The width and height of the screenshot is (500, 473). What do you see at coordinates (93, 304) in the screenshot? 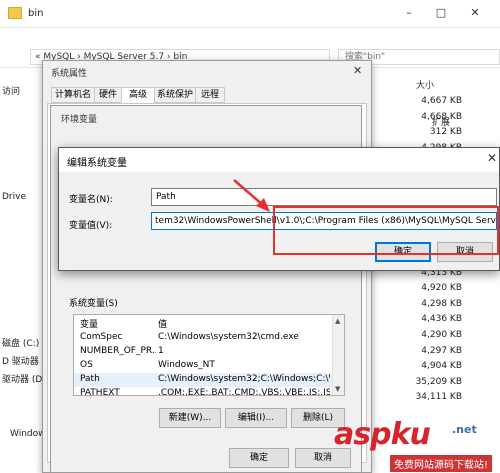
I see `system-variables-label: 系统变量(S)` at bounding box center [93, 304].